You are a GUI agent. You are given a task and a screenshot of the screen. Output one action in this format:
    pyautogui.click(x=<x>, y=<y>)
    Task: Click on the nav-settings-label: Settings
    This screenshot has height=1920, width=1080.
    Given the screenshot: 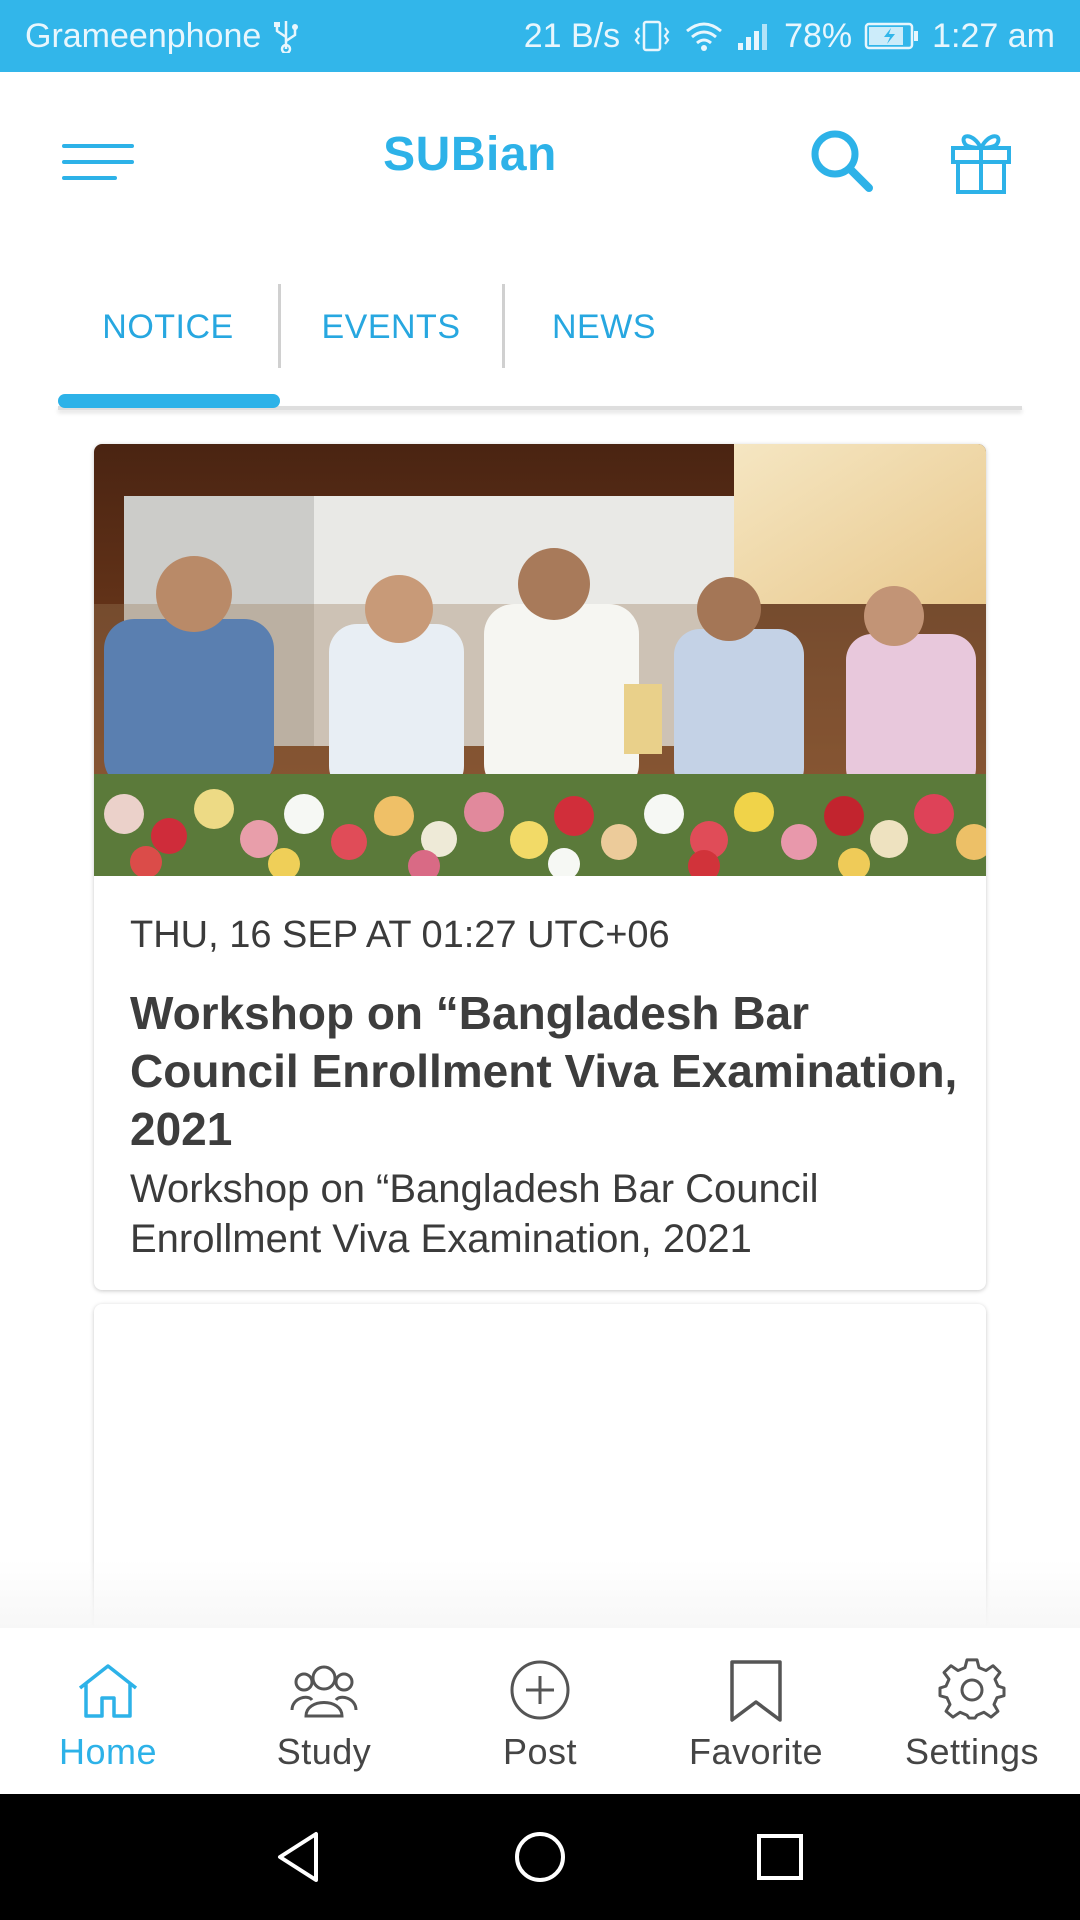 What is the action you would take?
    pyautogui.click(x=972, y=1751)
    